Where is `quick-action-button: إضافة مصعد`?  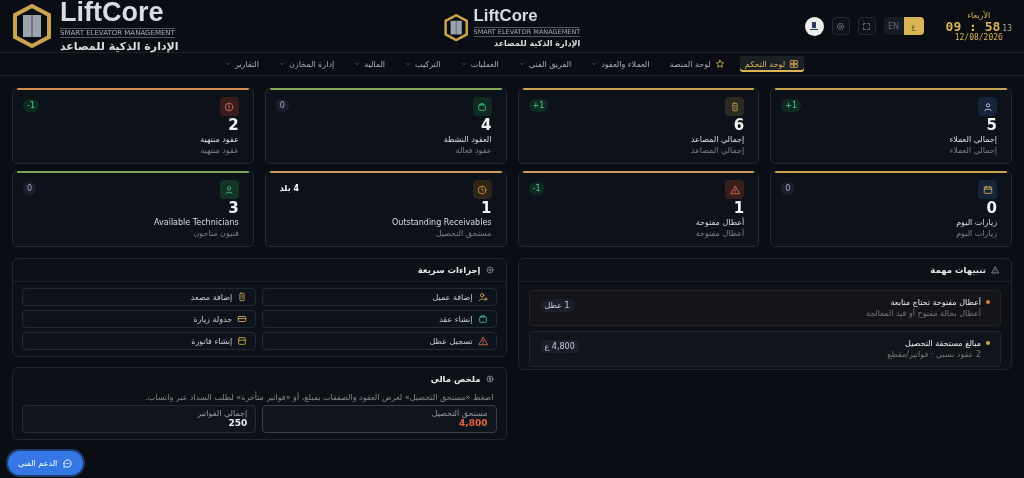 quick-action-button: إضافة مصعد is located at coordinates (139, 297).